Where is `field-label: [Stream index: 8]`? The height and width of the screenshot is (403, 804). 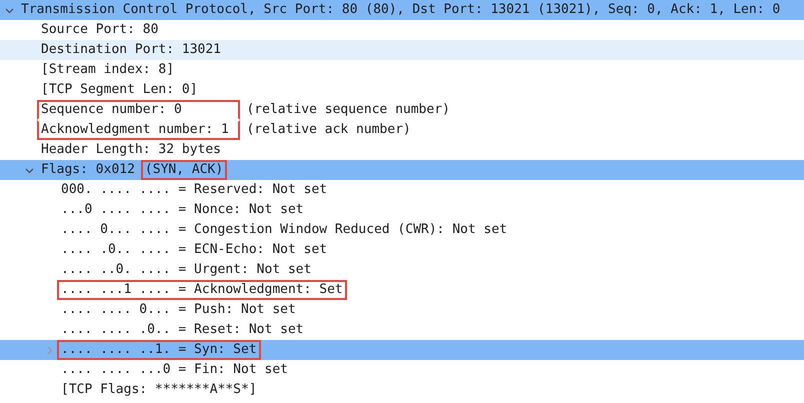
field-label: [Stream index: 8] is located at coordinates (107, 70).